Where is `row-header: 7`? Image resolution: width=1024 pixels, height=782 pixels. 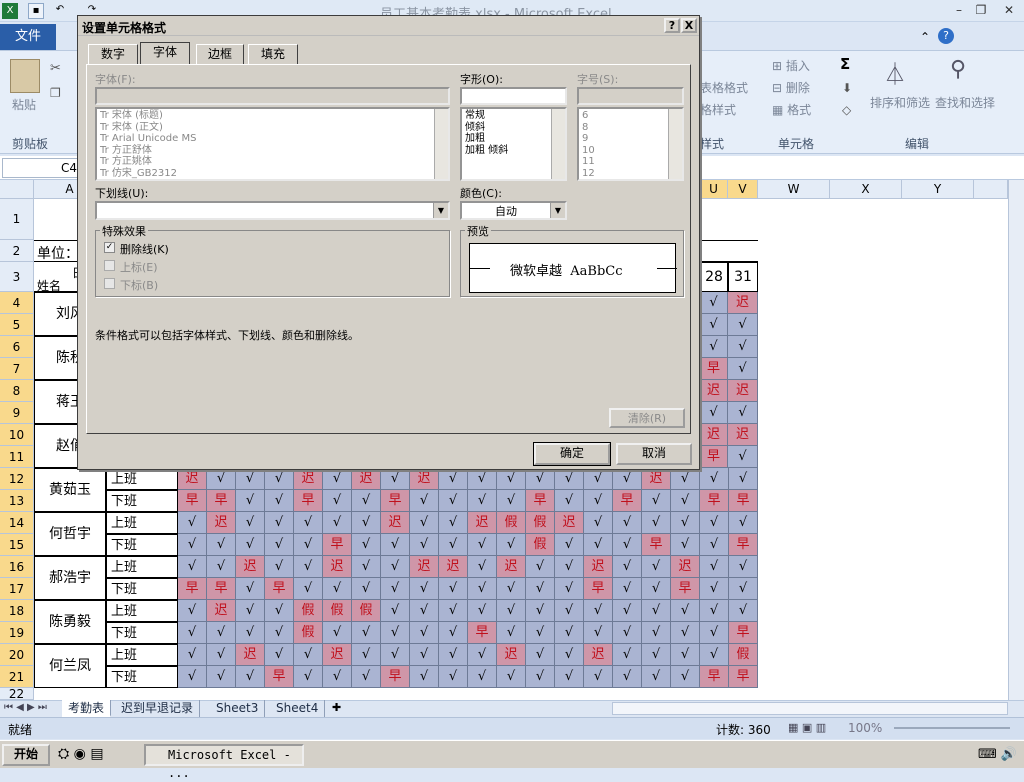
row-header: 7 is located at coordinates (17, 369).